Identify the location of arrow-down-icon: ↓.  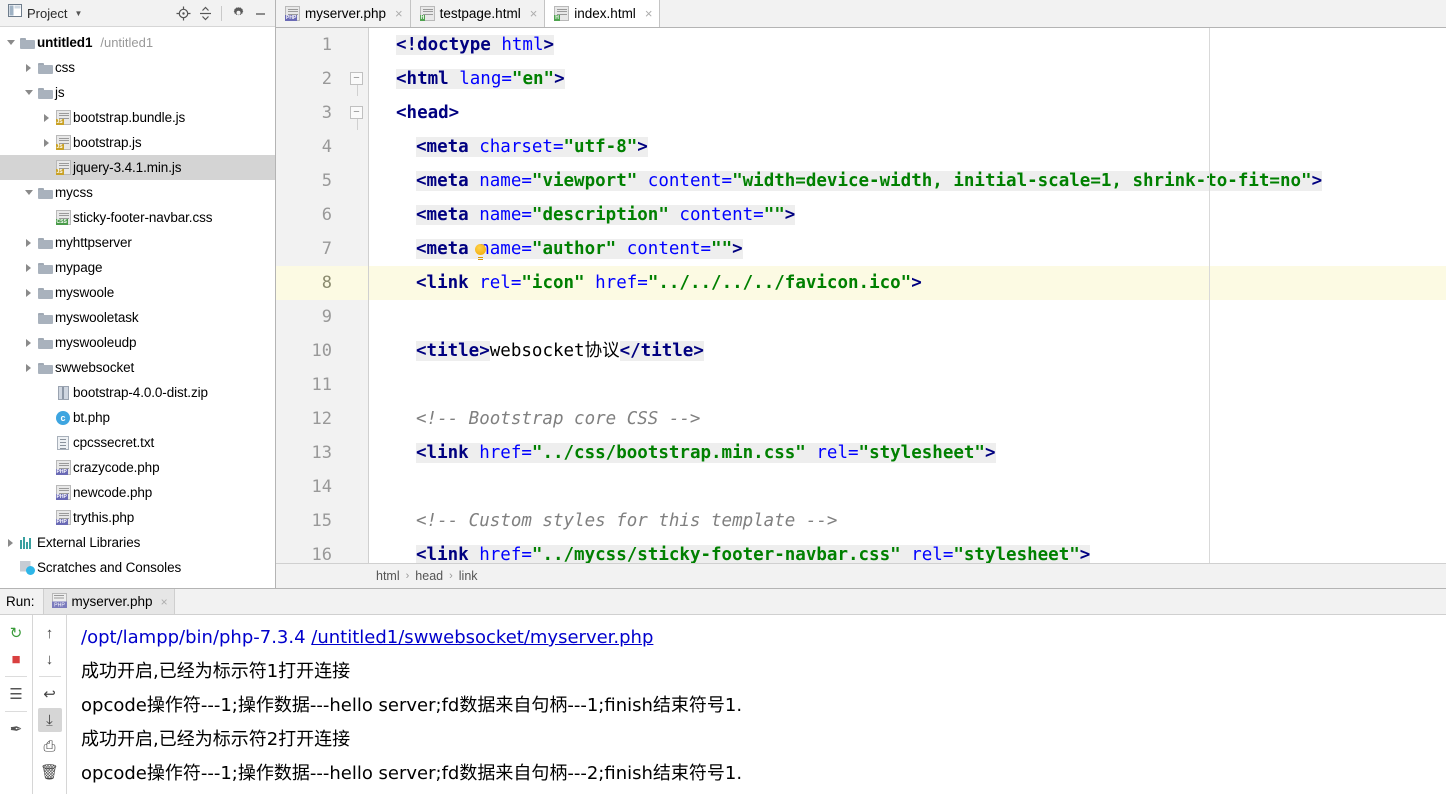
(50, 659).